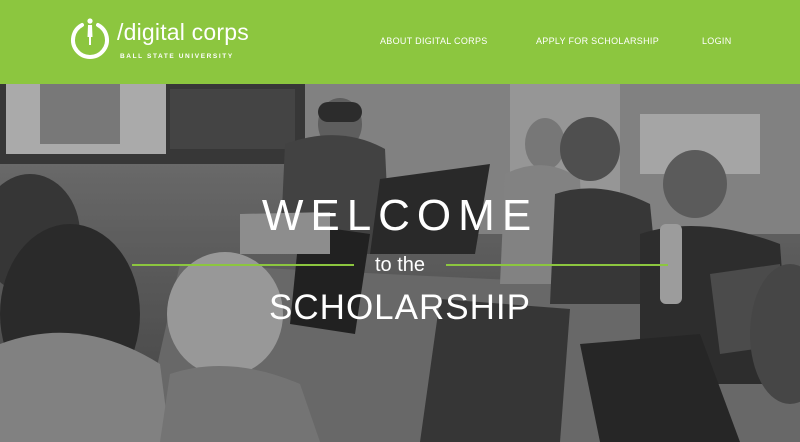  Describe the element at coordinates (400, 307) in the screenshot. I see `hero-scholarship-heading: SCHOLARSHIP` at that location.